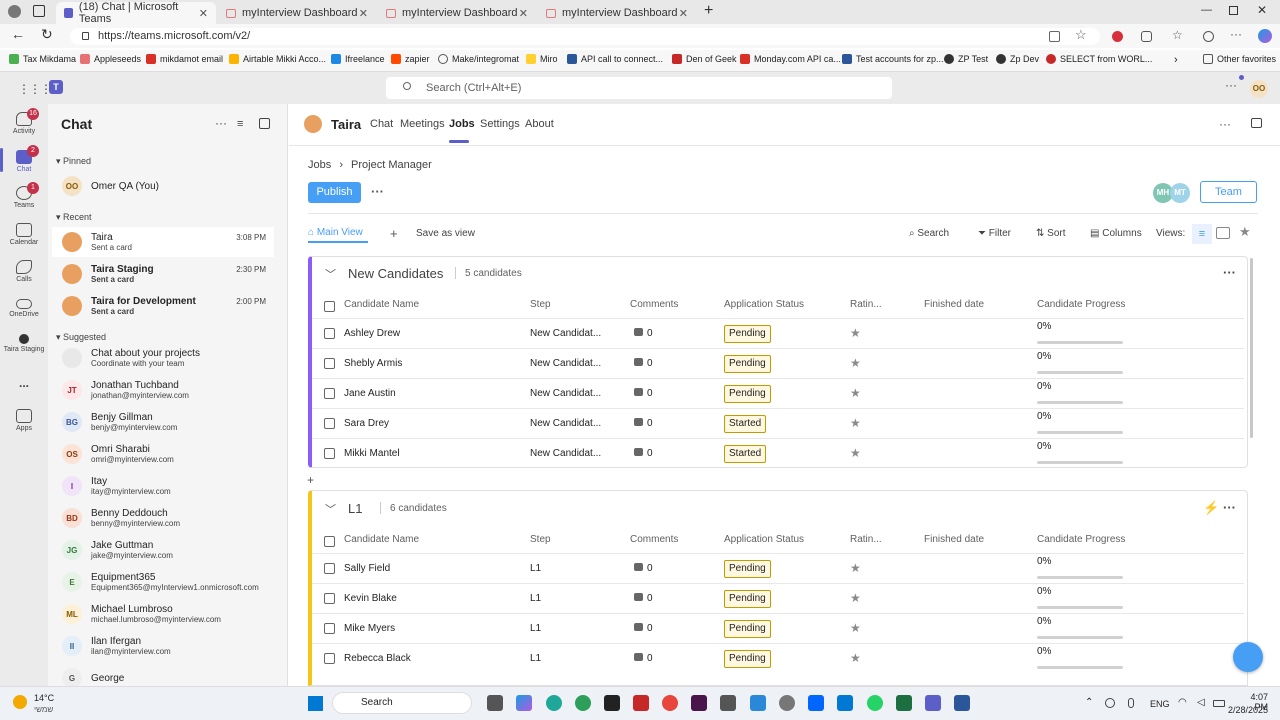 The image size is (1280, 720). What do you see at coordinates (1201, 702) in the screenshot?
I see `volume-icon: ◁` at bounding box center [1201, 702].